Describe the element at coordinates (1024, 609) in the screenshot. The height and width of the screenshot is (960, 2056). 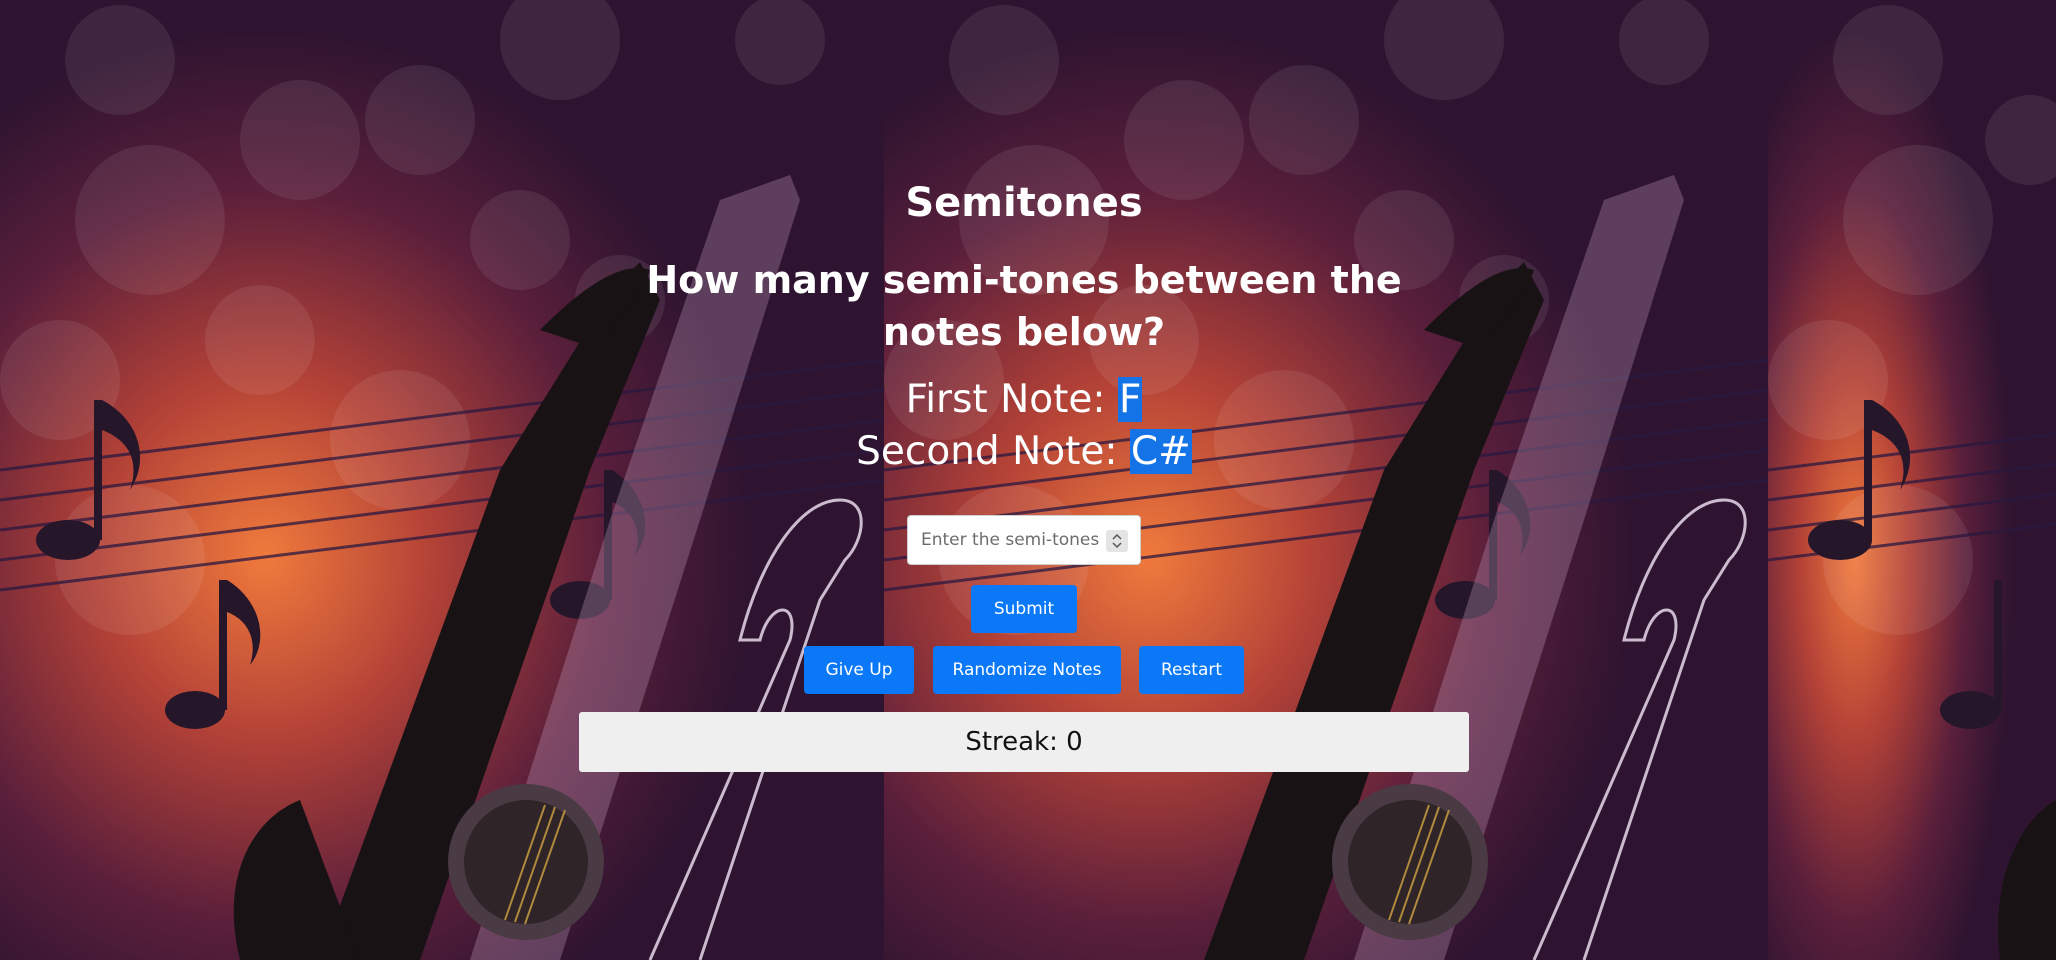
I see `submit-button: Submit` at that location.